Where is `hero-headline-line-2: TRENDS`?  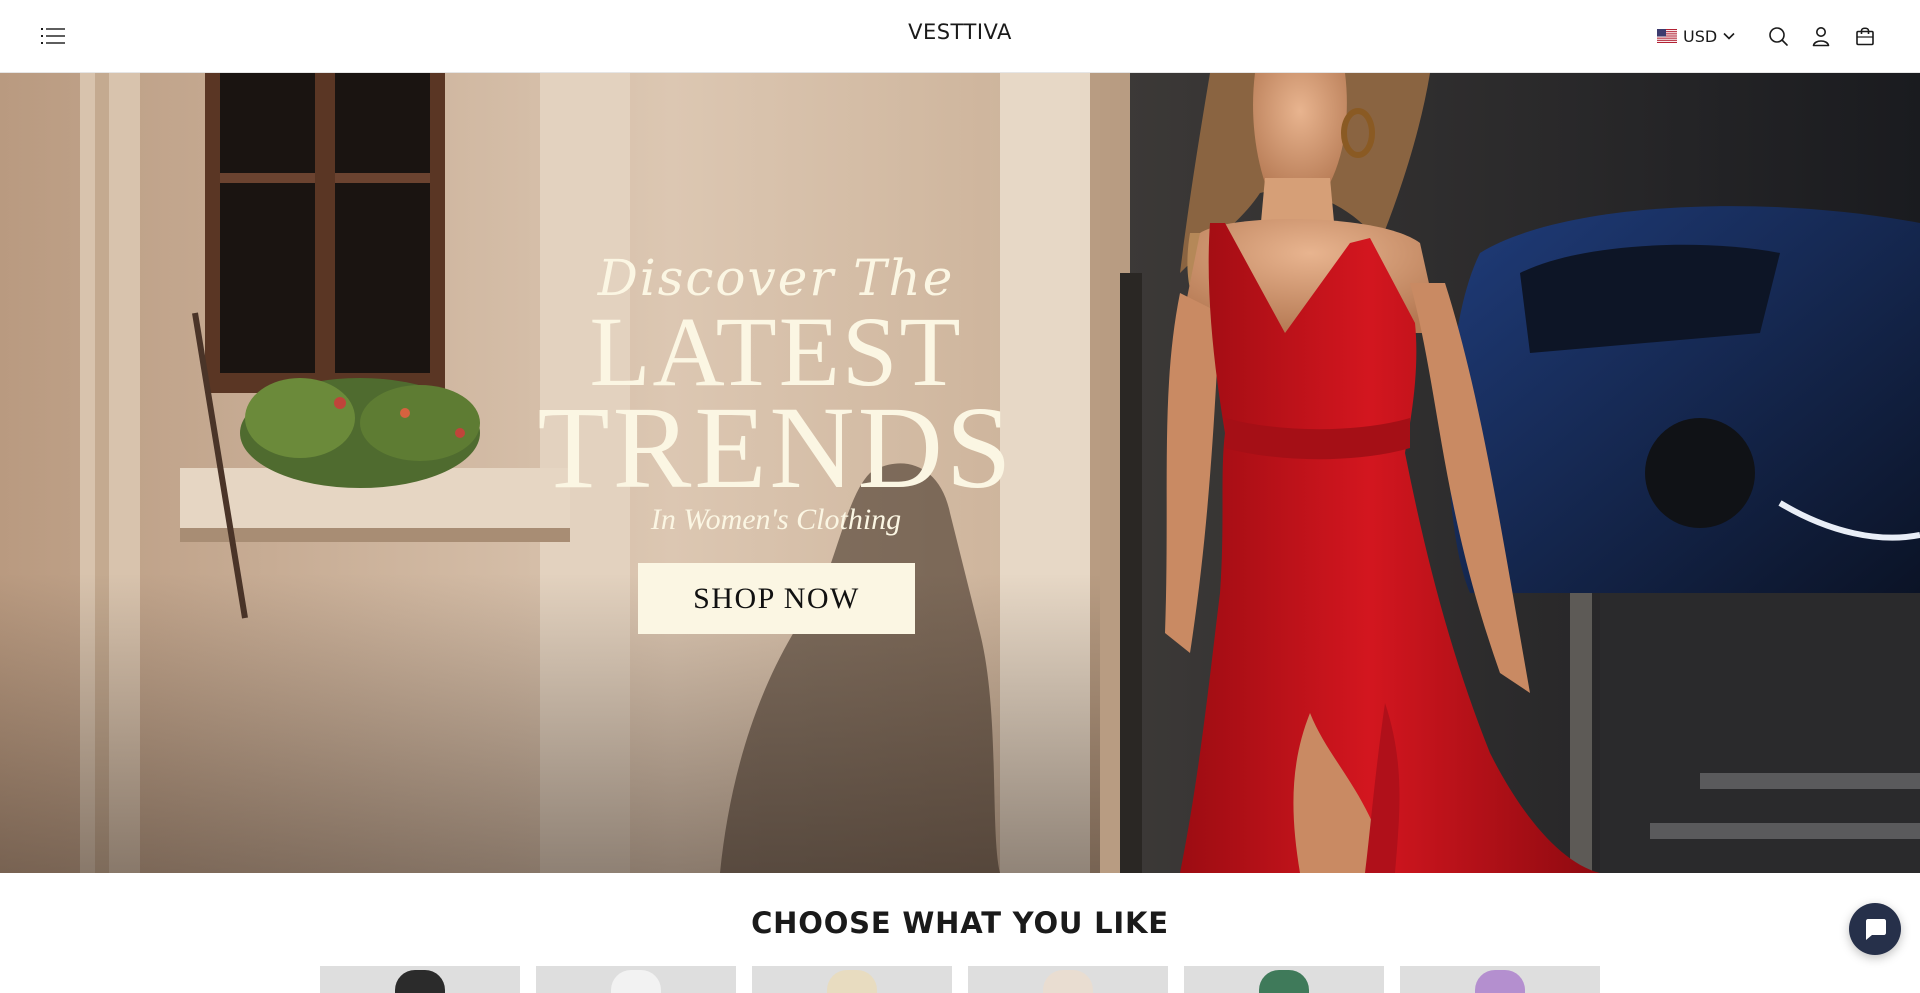 hero-headline-line-2: TRENDS is located at coordinates (776, 447).